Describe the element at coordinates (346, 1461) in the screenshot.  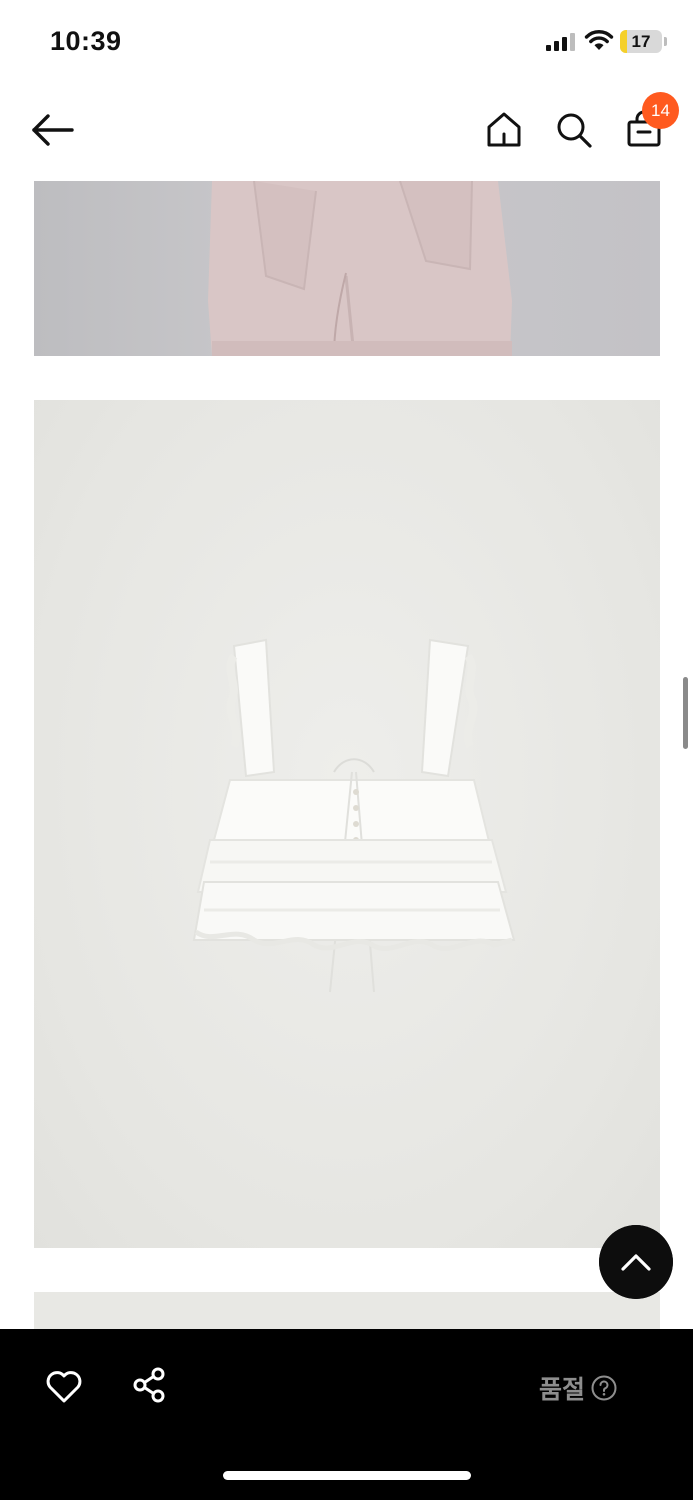
I see `home-indicator-area` at that location.